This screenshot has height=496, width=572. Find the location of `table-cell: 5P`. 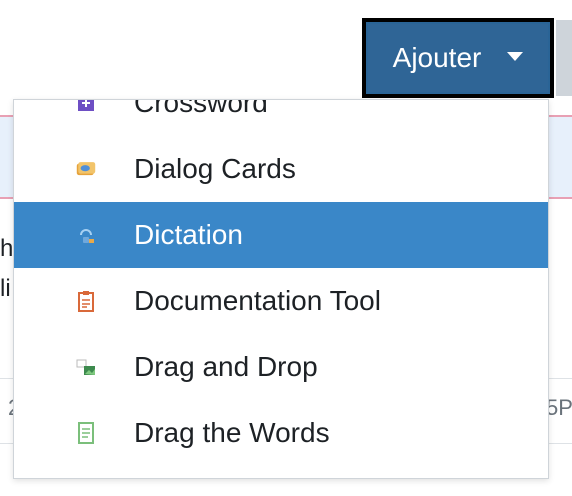

table-cell: 5P is located at coordinates (559, 407).